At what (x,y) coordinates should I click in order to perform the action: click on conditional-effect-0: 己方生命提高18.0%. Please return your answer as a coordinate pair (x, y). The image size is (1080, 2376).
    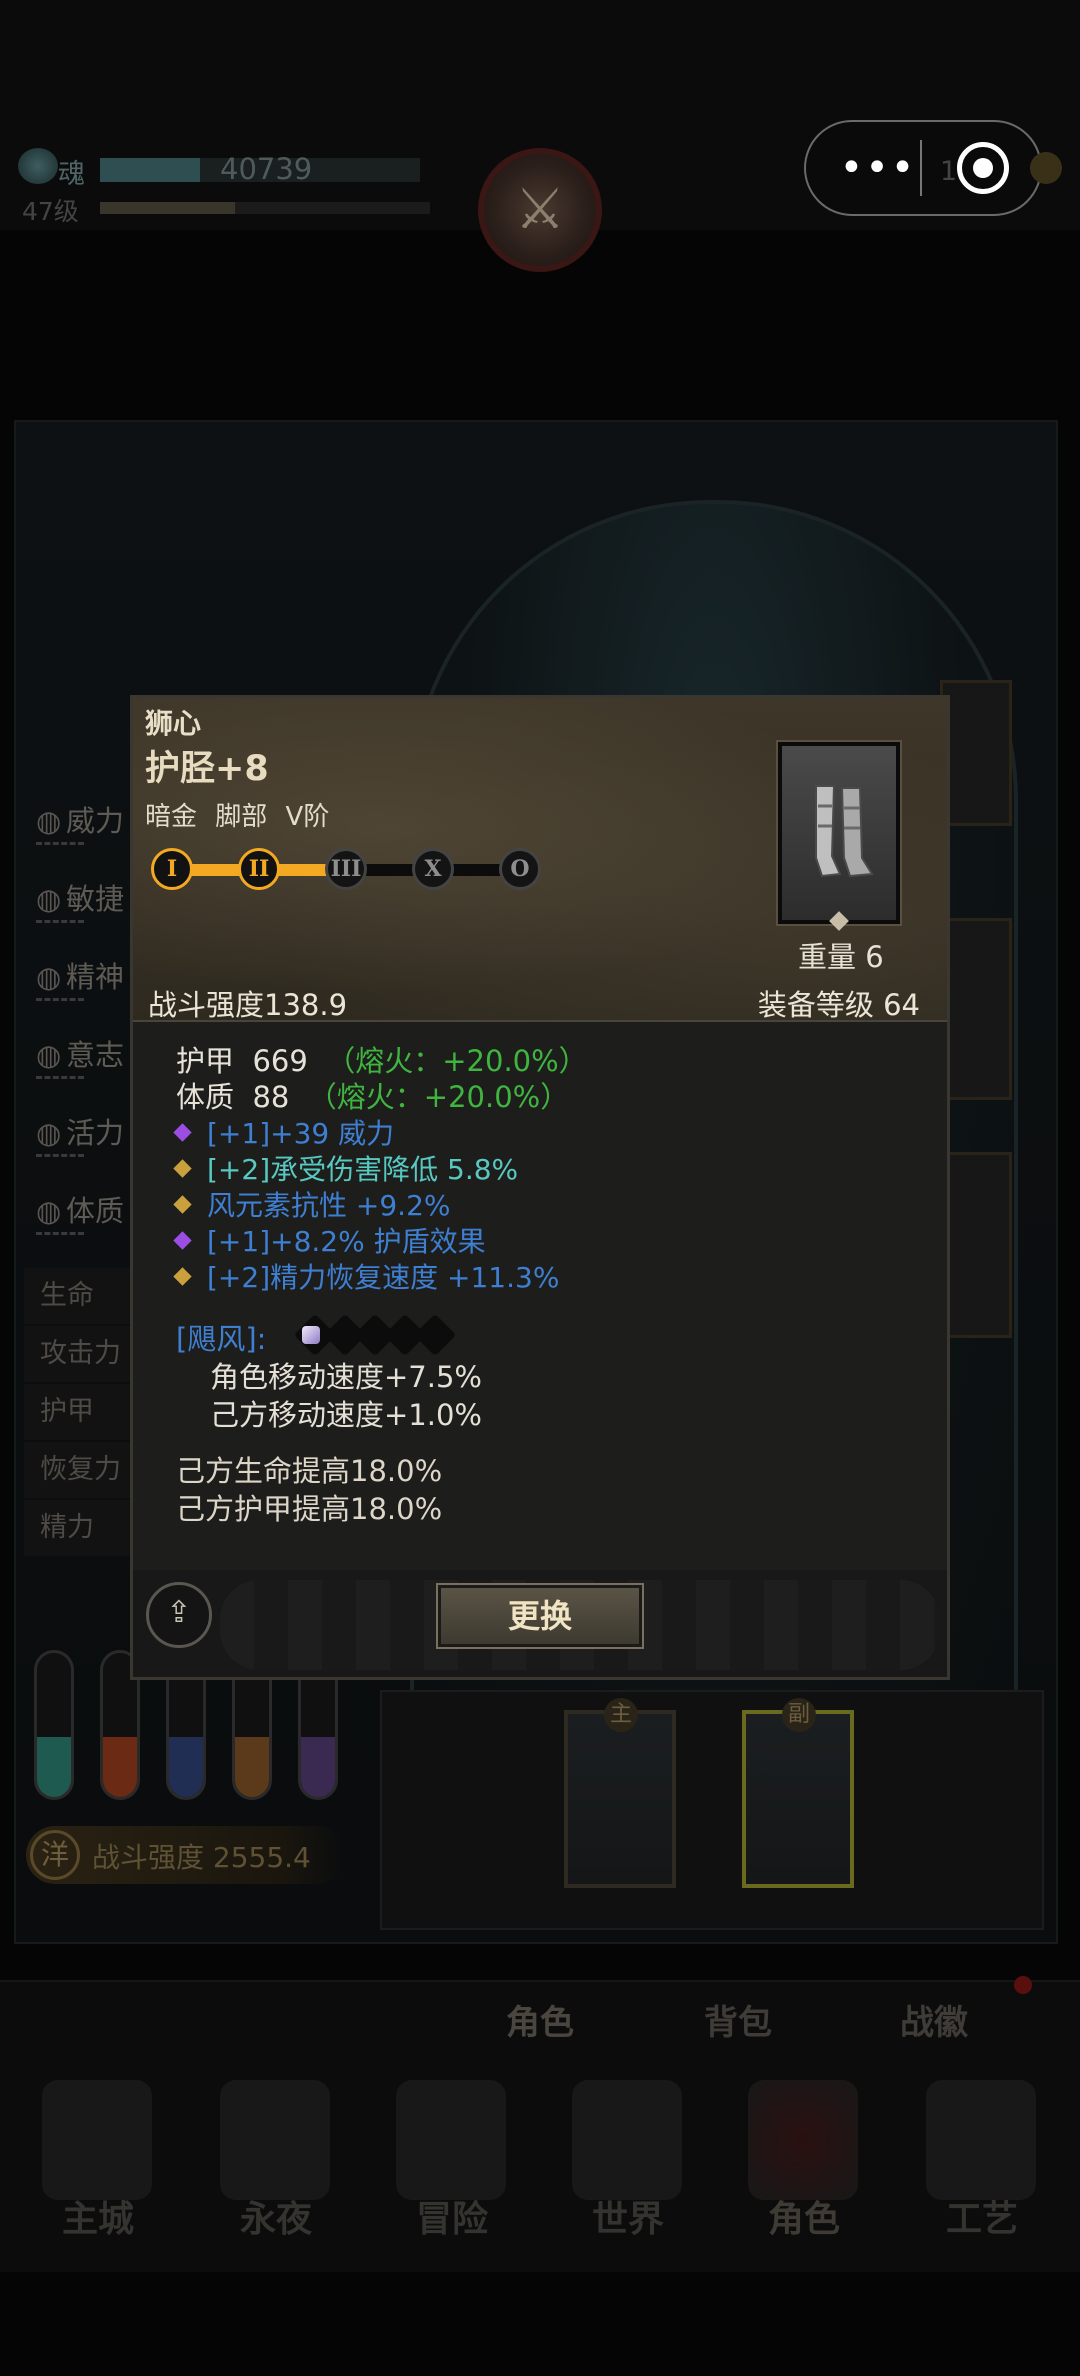
    Looking at the image, I should click on (309, 1471).